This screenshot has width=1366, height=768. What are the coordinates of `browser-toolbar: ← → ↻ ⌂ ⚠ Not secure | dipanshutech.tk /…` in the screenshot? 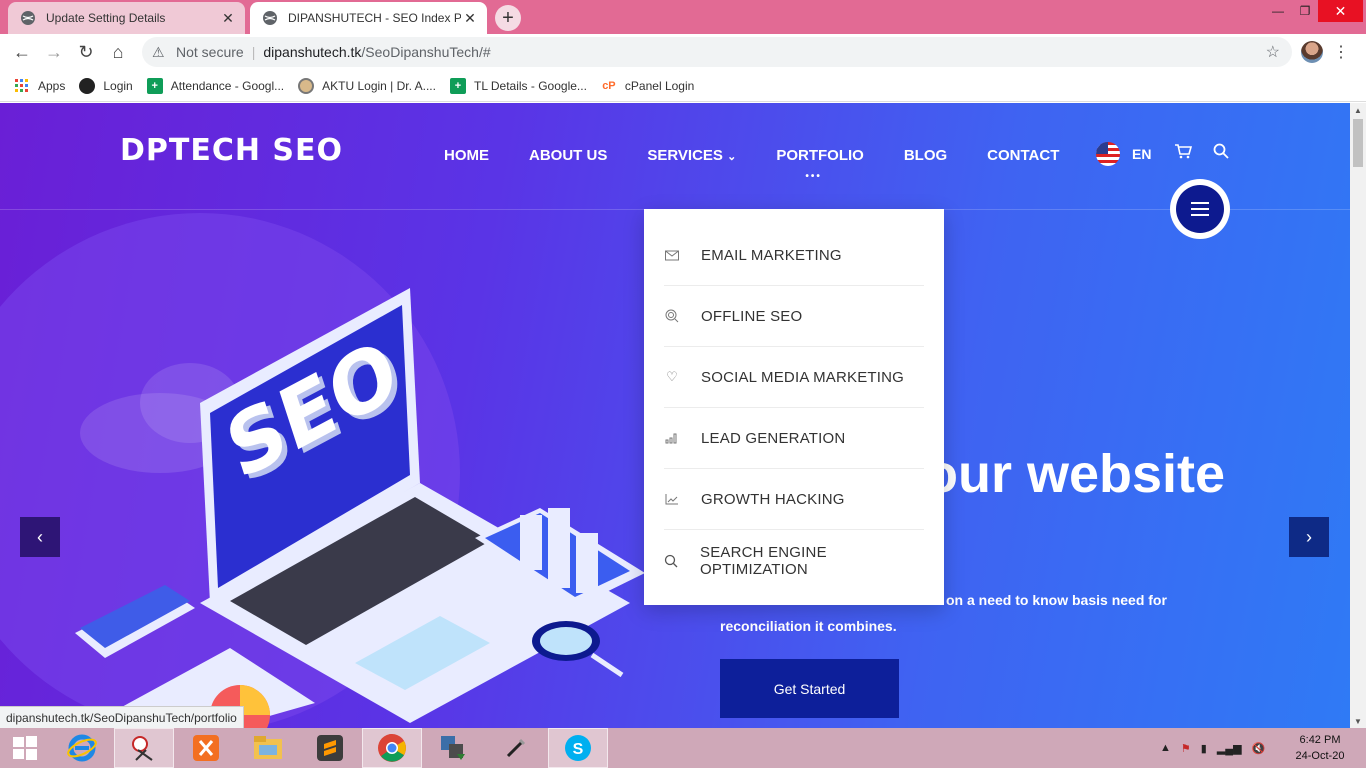 It's located at (683, 52).